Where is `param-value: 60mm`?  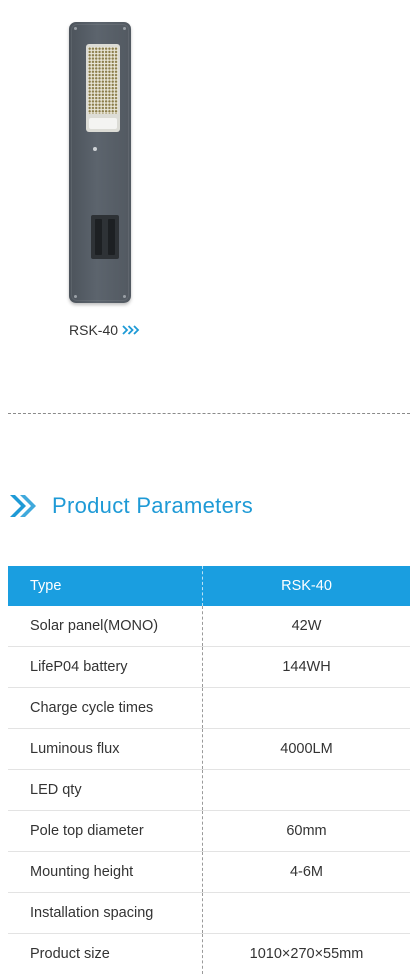 param-value: 60mm is located at coordinates (306, 831).